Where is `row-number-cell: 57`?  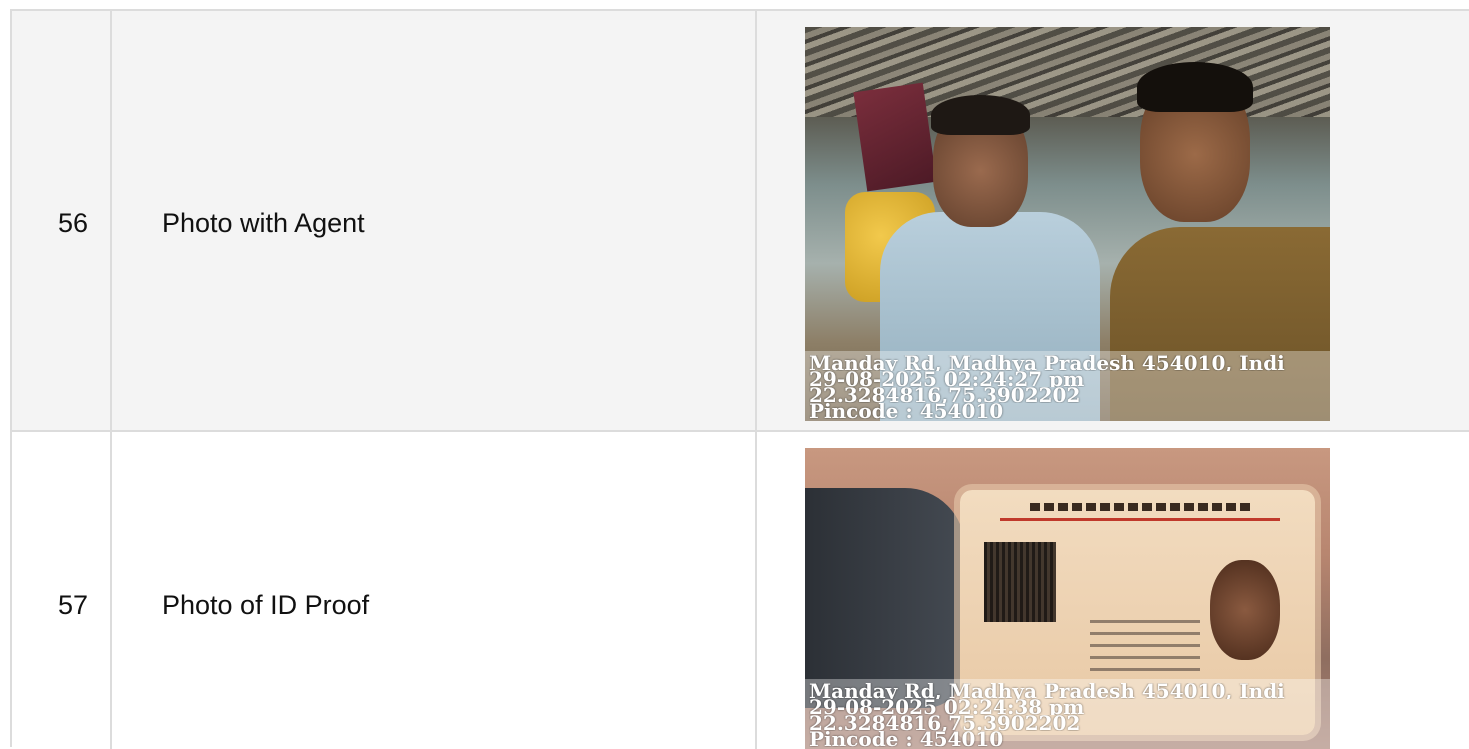 row-number-cell: 57 is located at coordinates (62, 590).